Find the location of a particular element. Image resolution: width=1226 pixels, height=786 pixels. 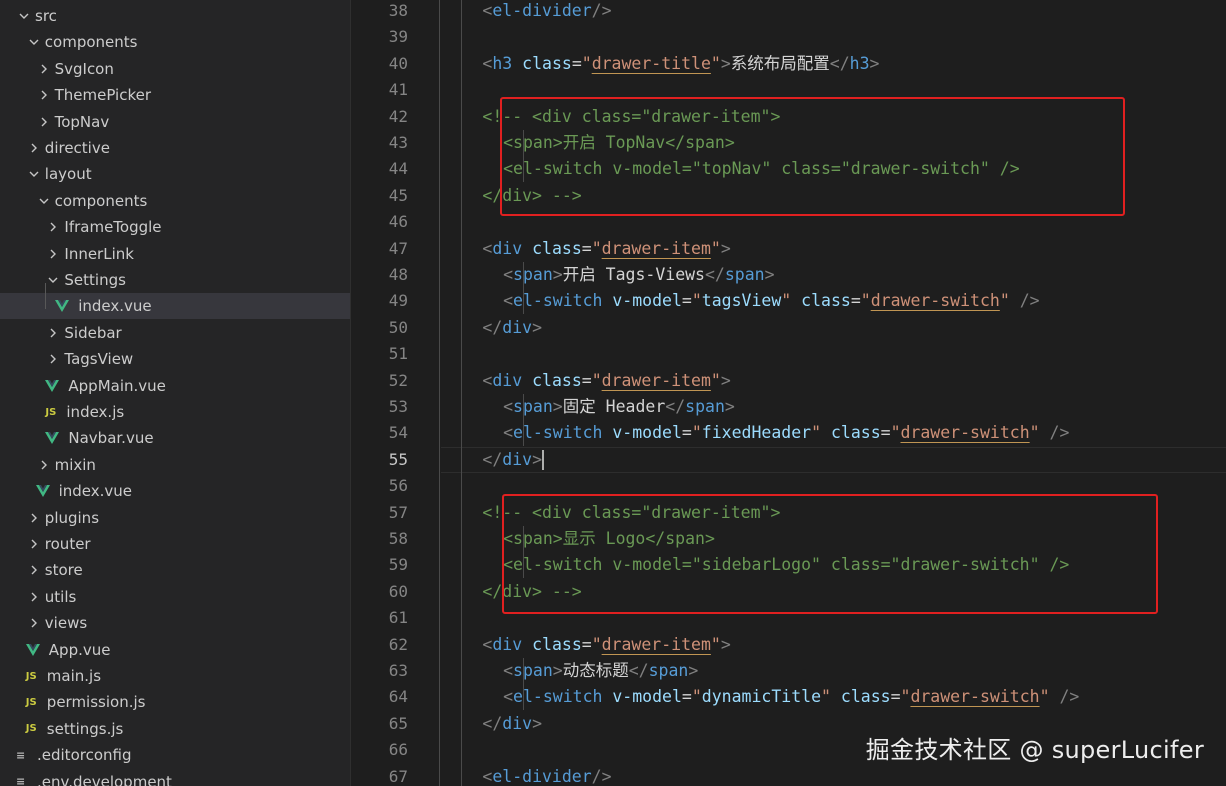

line-number: 49 is located at coordinates (398, 301).